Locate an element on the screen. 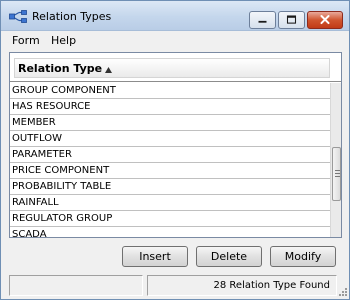 Image resolution: width=350 pixels, height=300 pixels. relation-network-icon is located at coordinates (18, 16).